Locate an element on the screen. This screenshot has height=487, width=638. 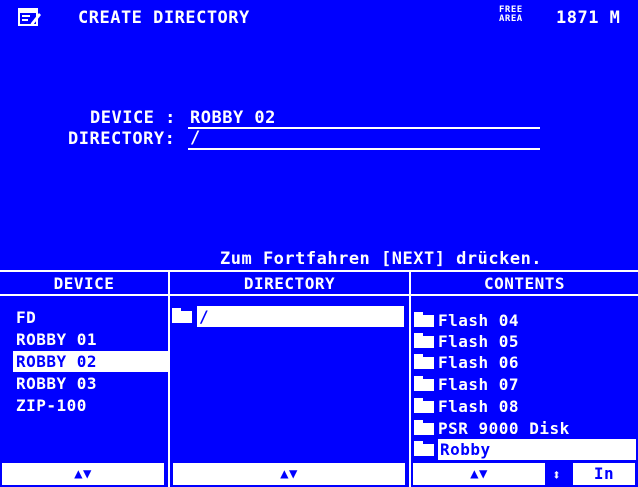
edit-window-icon is located at coordinates (29, 17).